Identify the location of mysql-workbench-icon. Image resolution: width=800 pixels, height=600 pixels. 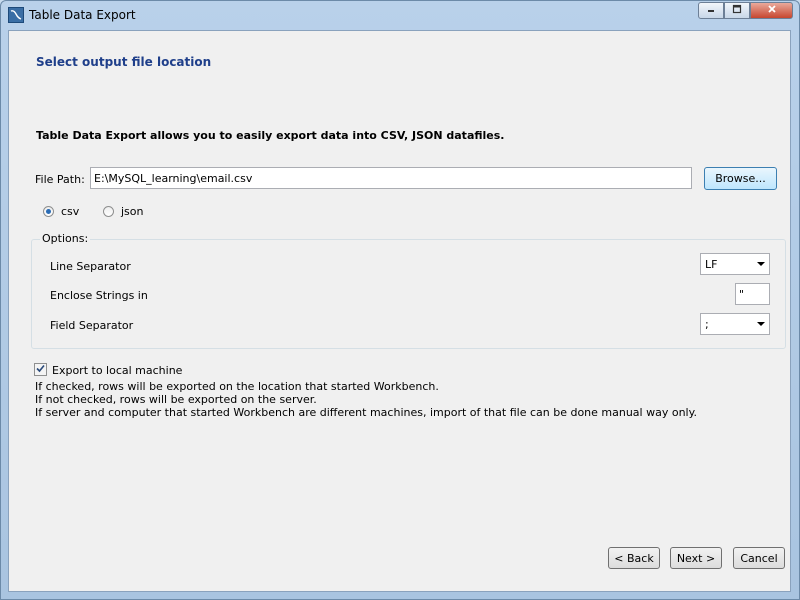
(16, 15).